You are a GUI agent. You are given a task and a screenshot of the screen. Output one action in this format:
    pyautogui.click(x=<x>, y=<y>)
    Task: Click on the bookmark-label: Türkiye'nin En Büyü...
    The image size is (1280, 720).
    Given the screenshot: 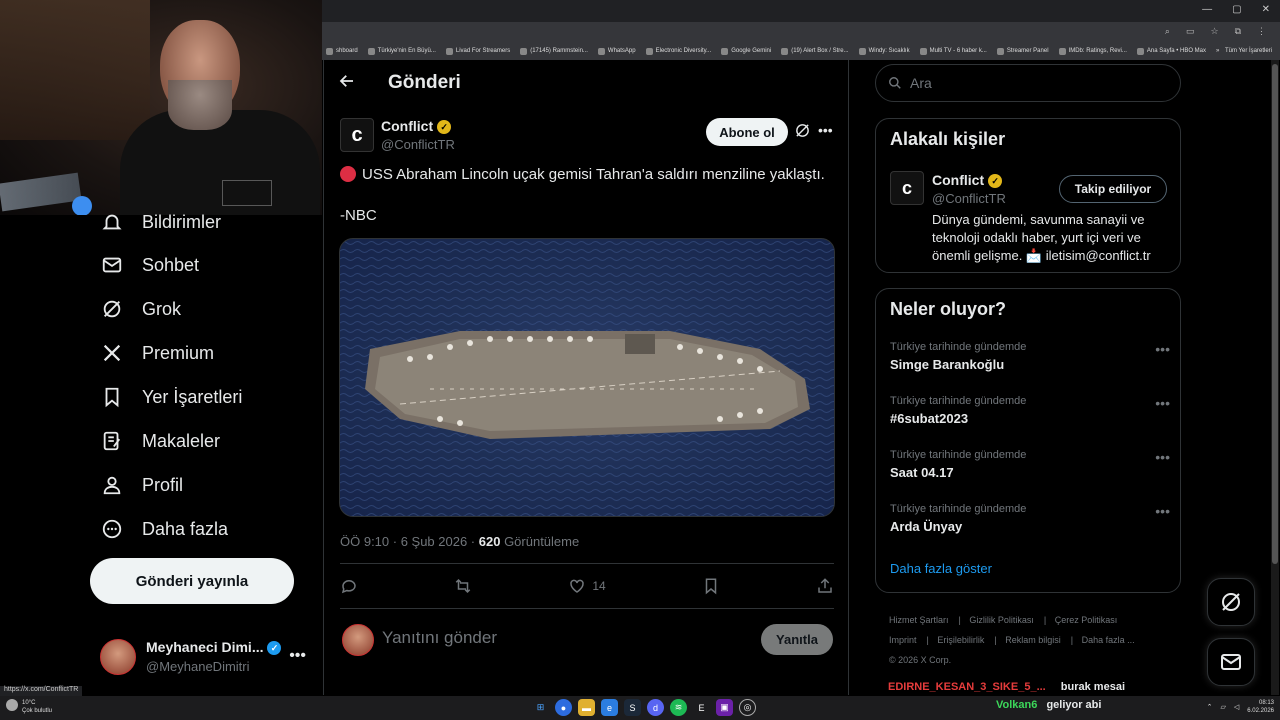 What is the action you would take?
    pyautogui.click(x=406, y=51)
    